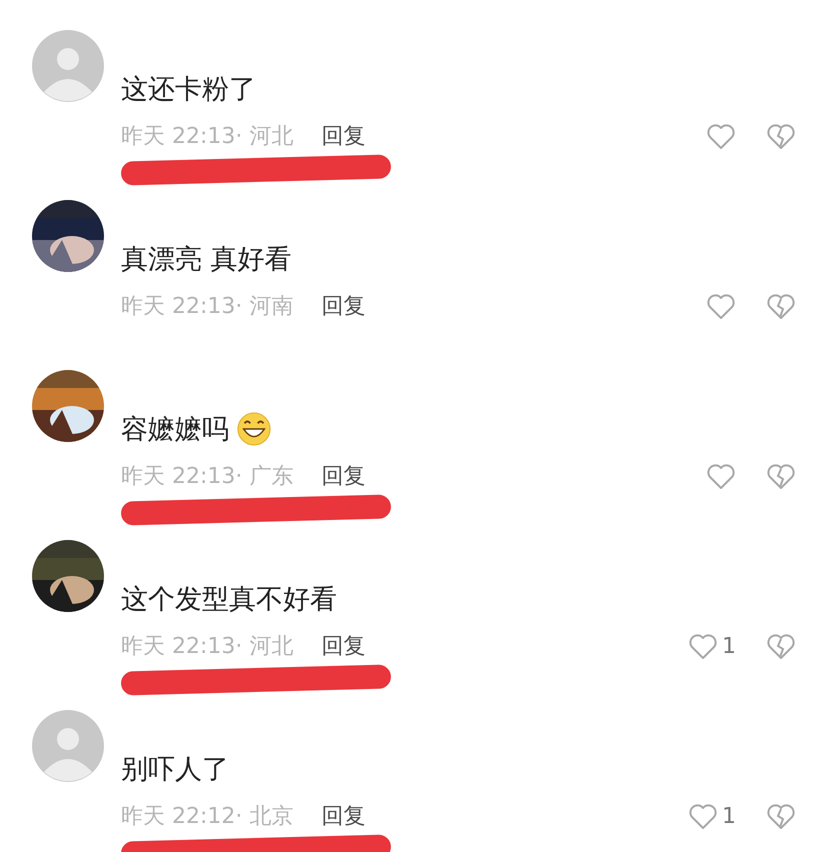  What do you see at coordinates (175, 770) in the screenshot?
I see `comment-text: 别吓人了` at bounding box center [175, 770].